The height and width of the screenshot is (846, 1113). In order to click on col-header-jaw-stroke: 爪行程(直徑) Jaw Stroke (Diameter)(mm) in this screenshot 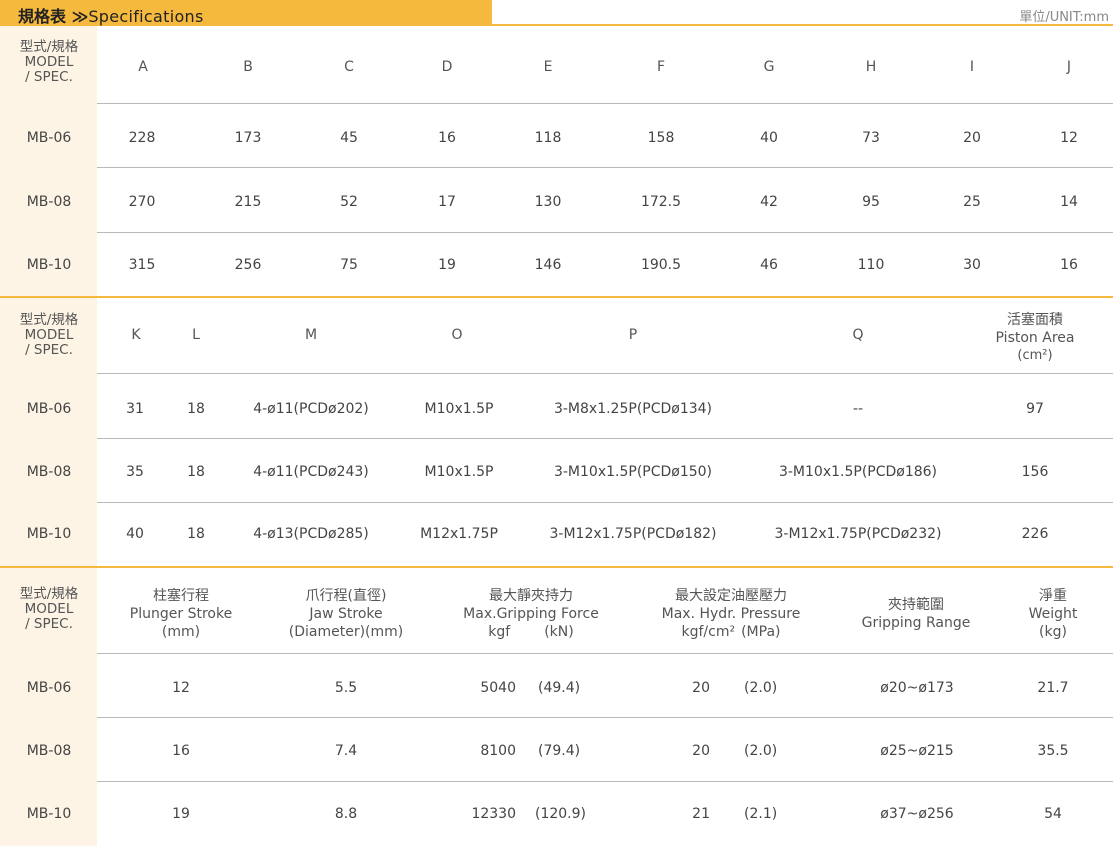, I will do `click(346, 614)`.